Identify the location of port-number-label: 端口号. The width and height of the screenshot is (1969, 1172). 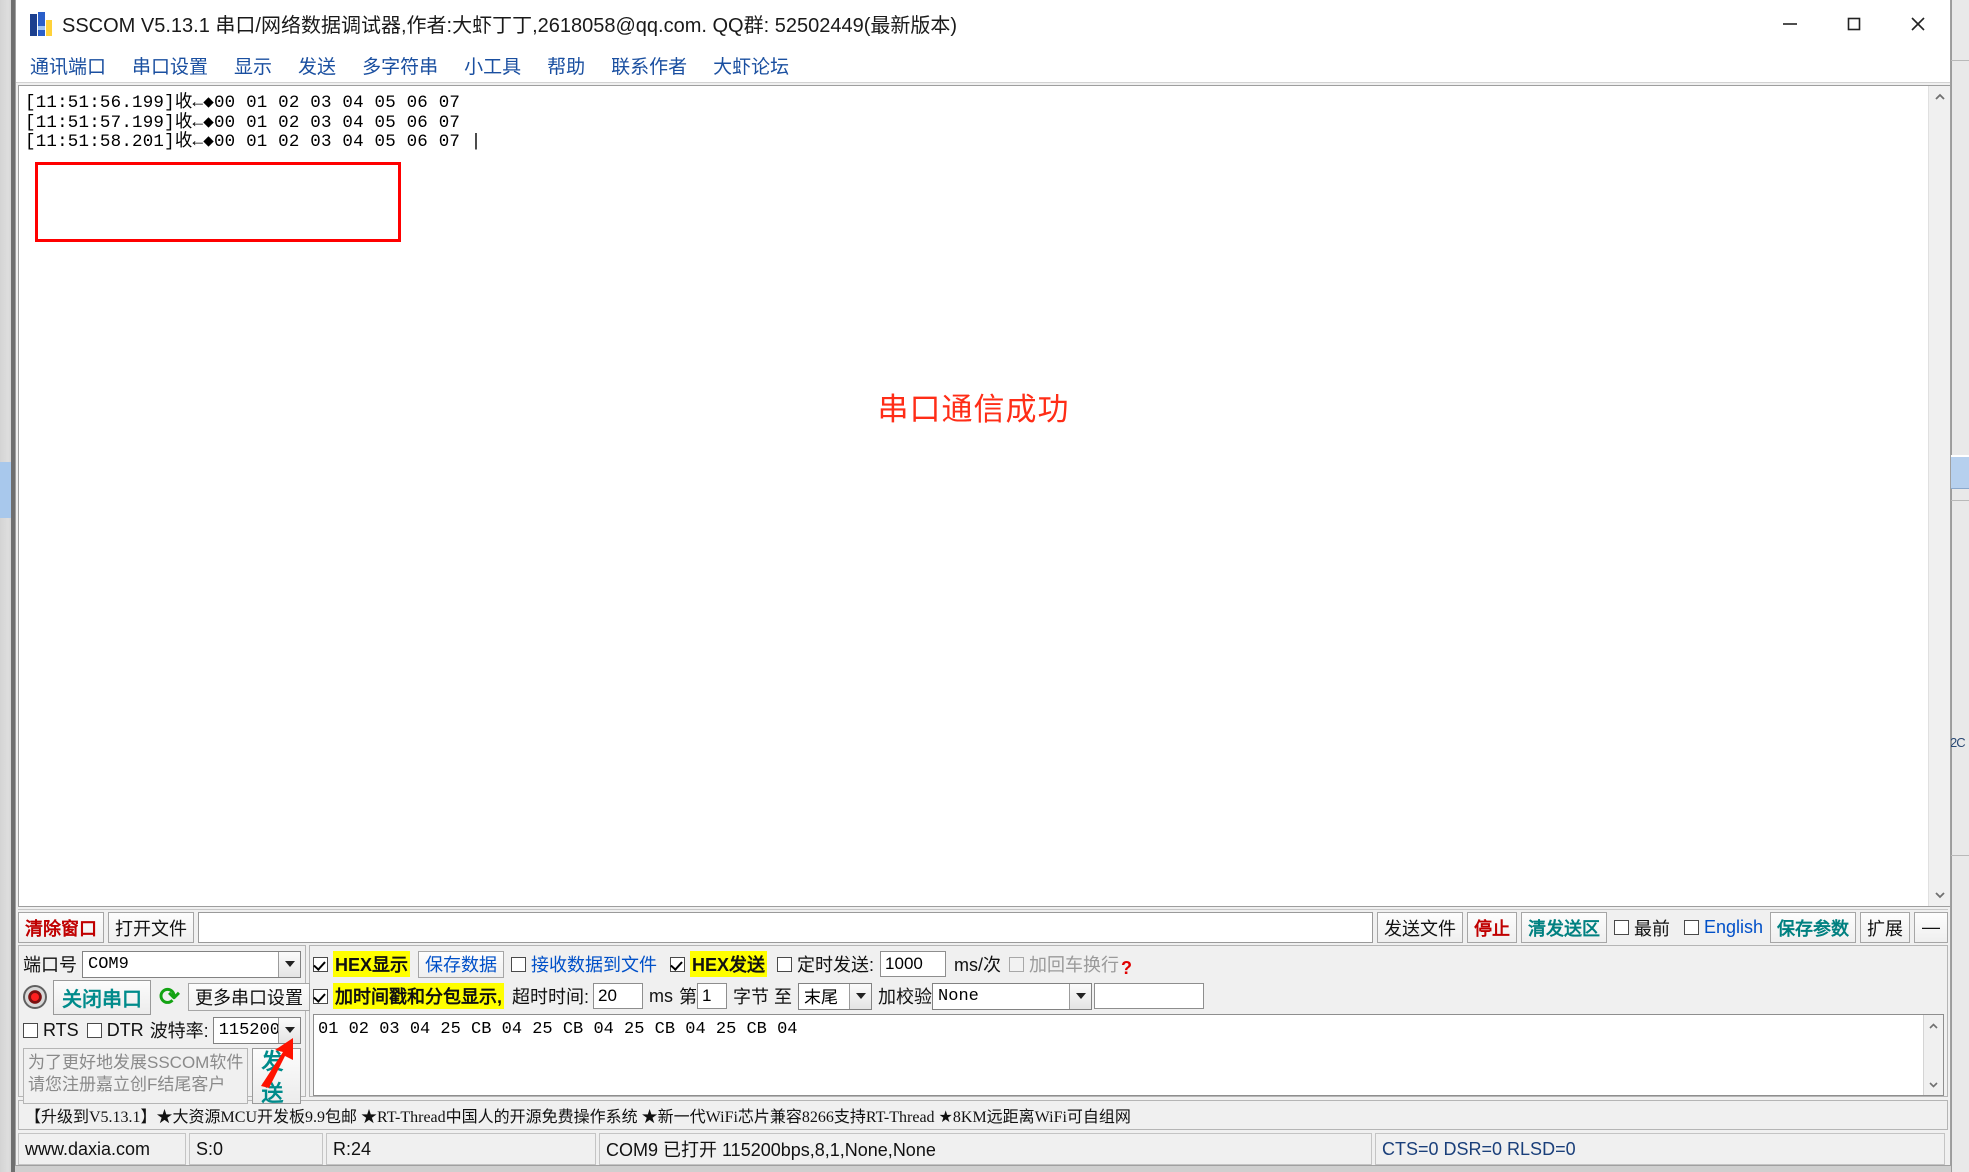
(50, 965).